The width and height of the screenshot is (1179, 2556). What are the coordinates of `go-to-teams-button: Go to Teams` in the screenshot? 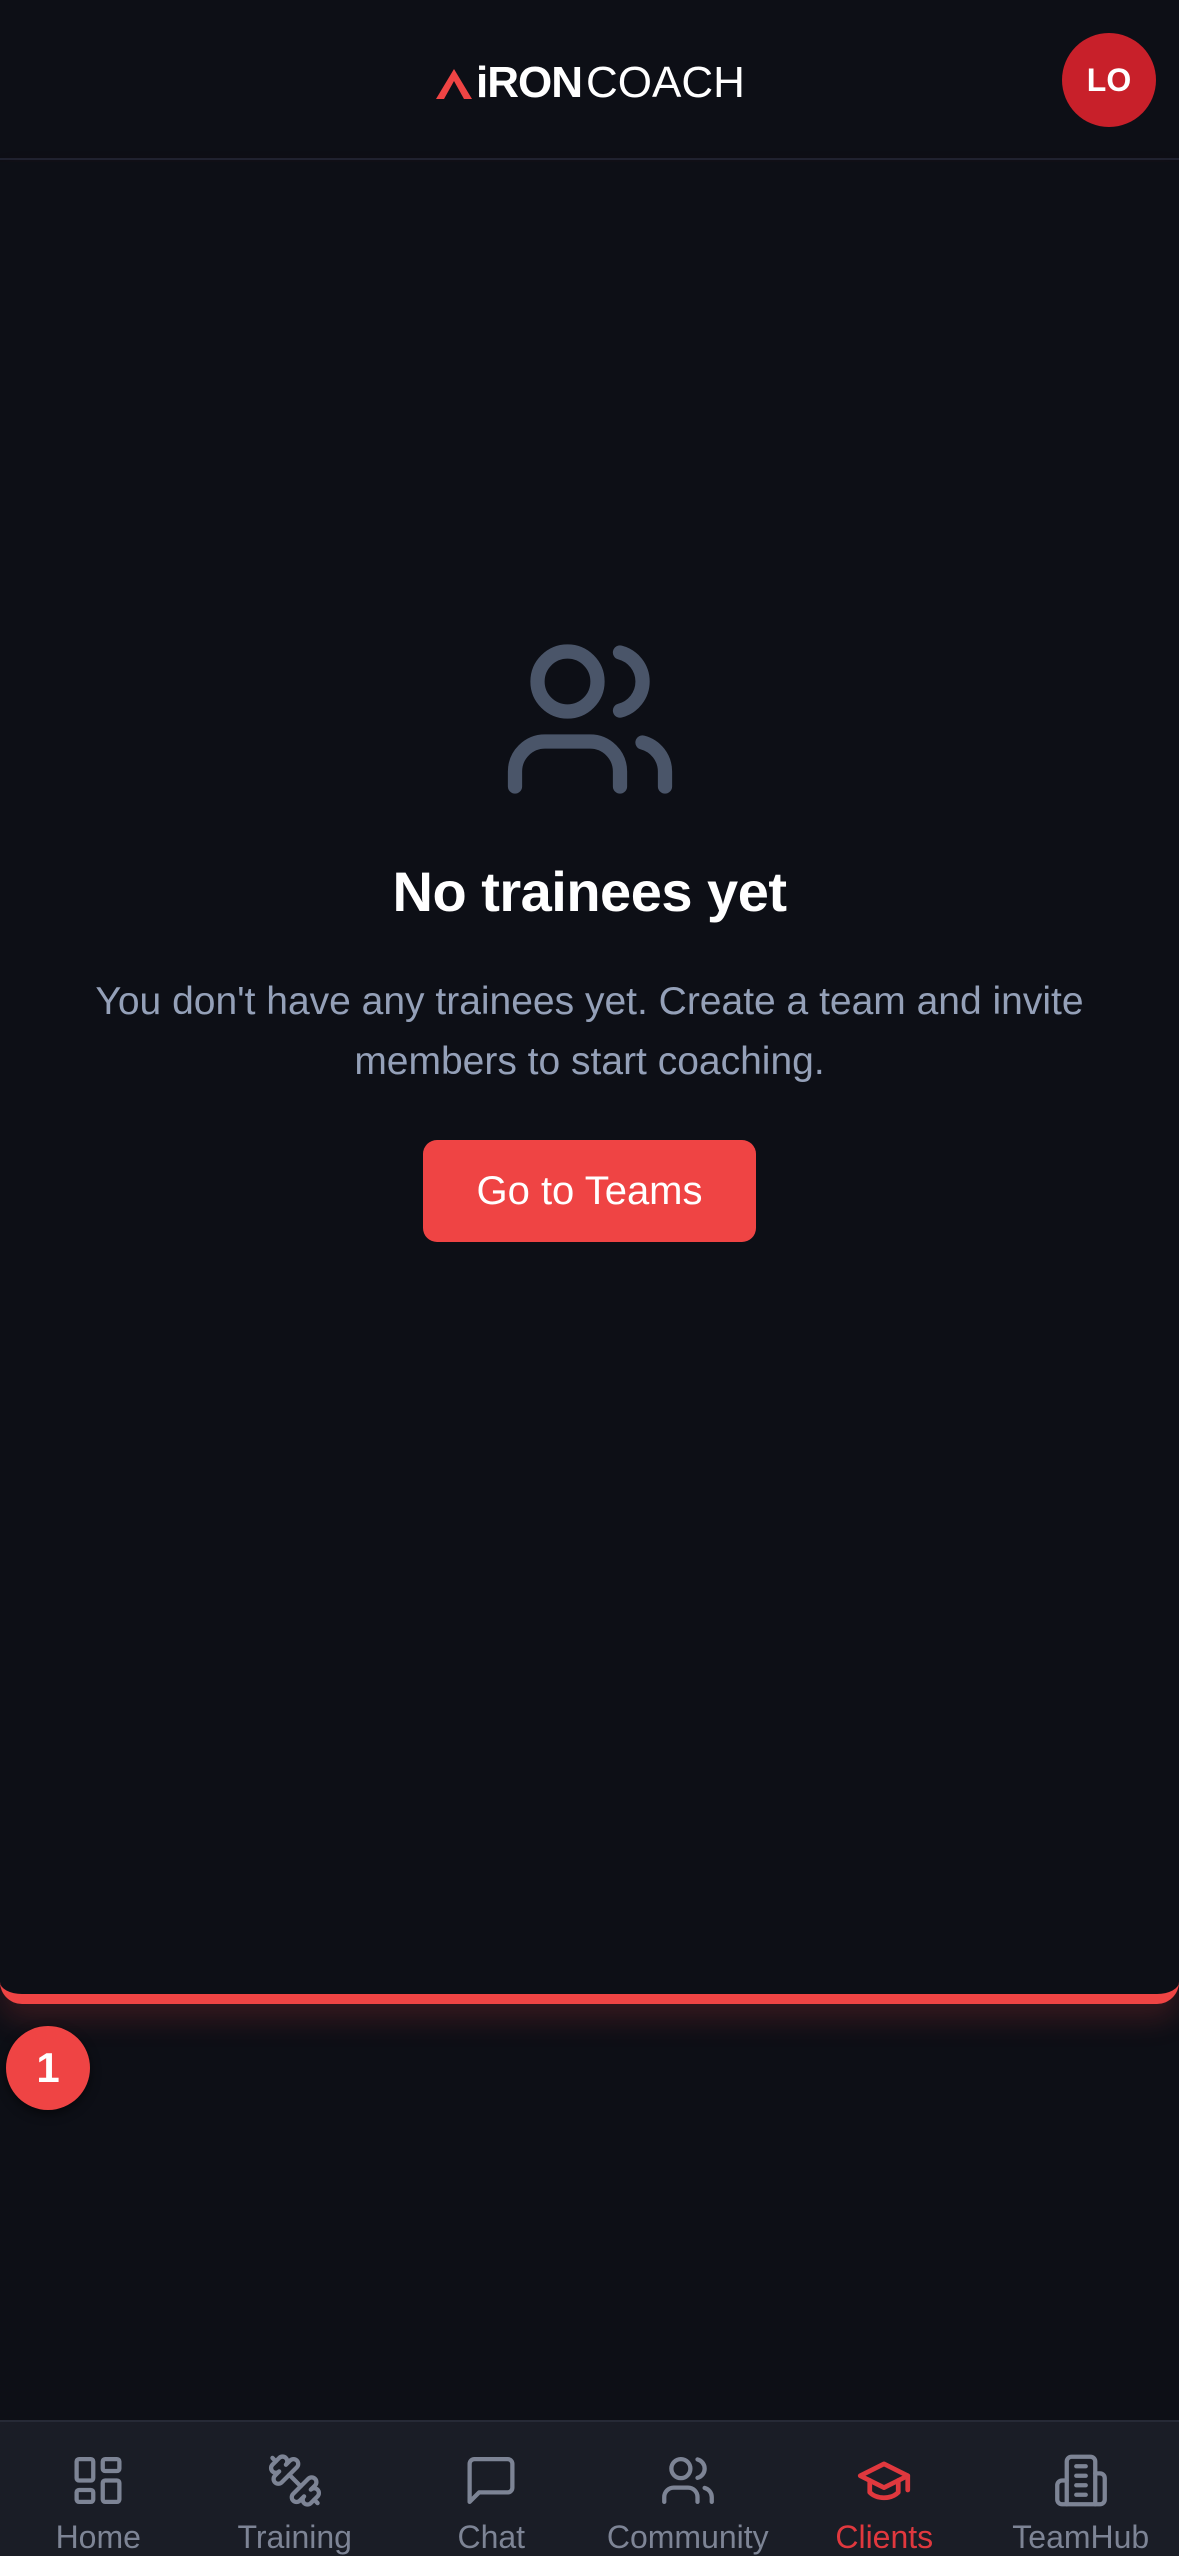 It's located at (589, 1191).